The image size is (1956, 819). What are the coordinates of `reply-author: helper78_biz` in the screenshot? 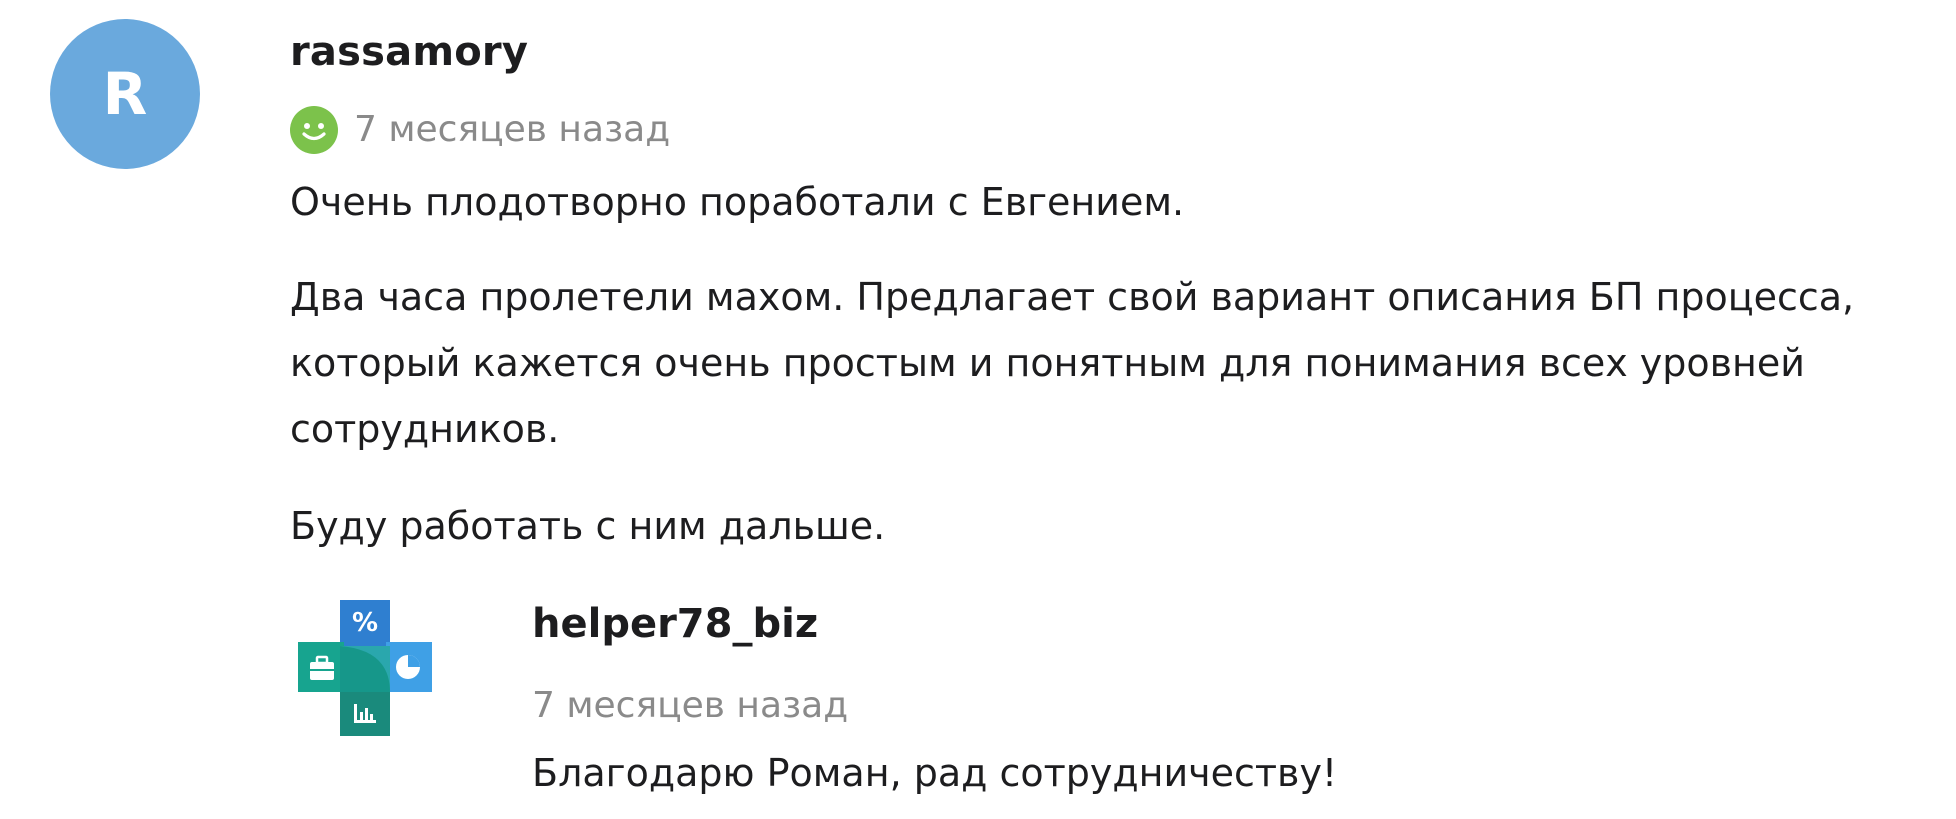 It's located at (675, 624).